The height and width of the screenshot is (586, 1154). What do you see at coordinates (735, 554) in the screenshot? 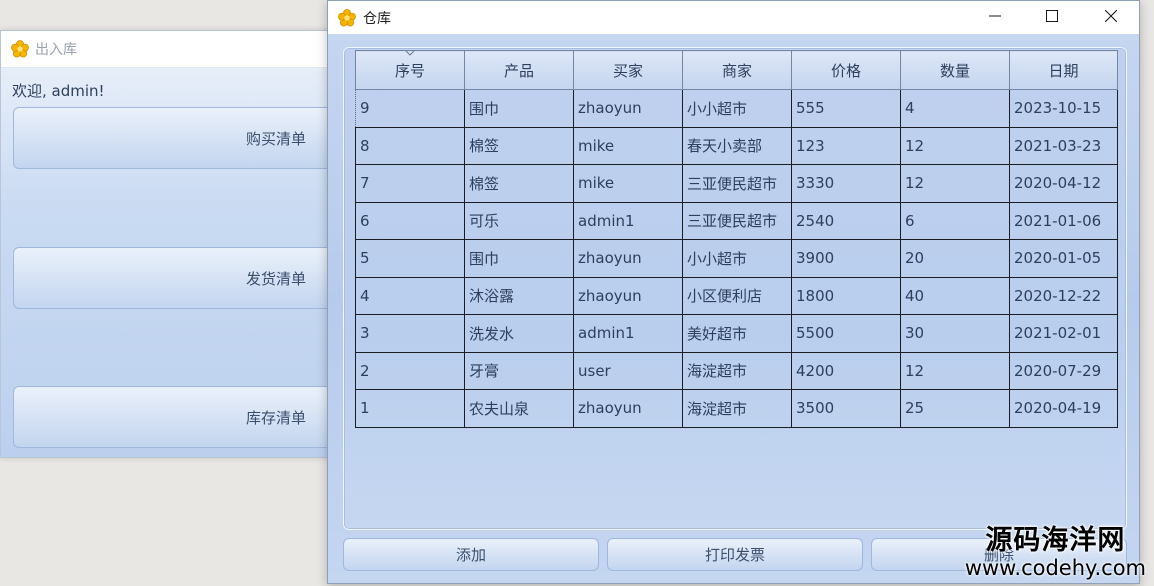
I see `print-invoice-button: 打印发票` at bounding box center [735, 554].